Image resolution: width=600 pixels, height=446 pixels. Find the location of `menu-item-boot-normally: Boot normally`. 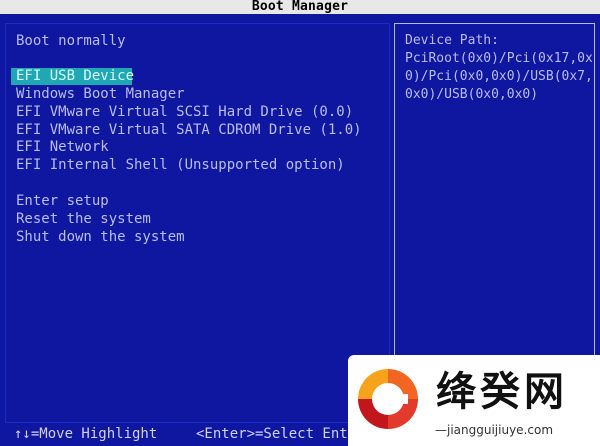

menu-item-boot-normally: Boot normally is located at coordinates (71, 41).